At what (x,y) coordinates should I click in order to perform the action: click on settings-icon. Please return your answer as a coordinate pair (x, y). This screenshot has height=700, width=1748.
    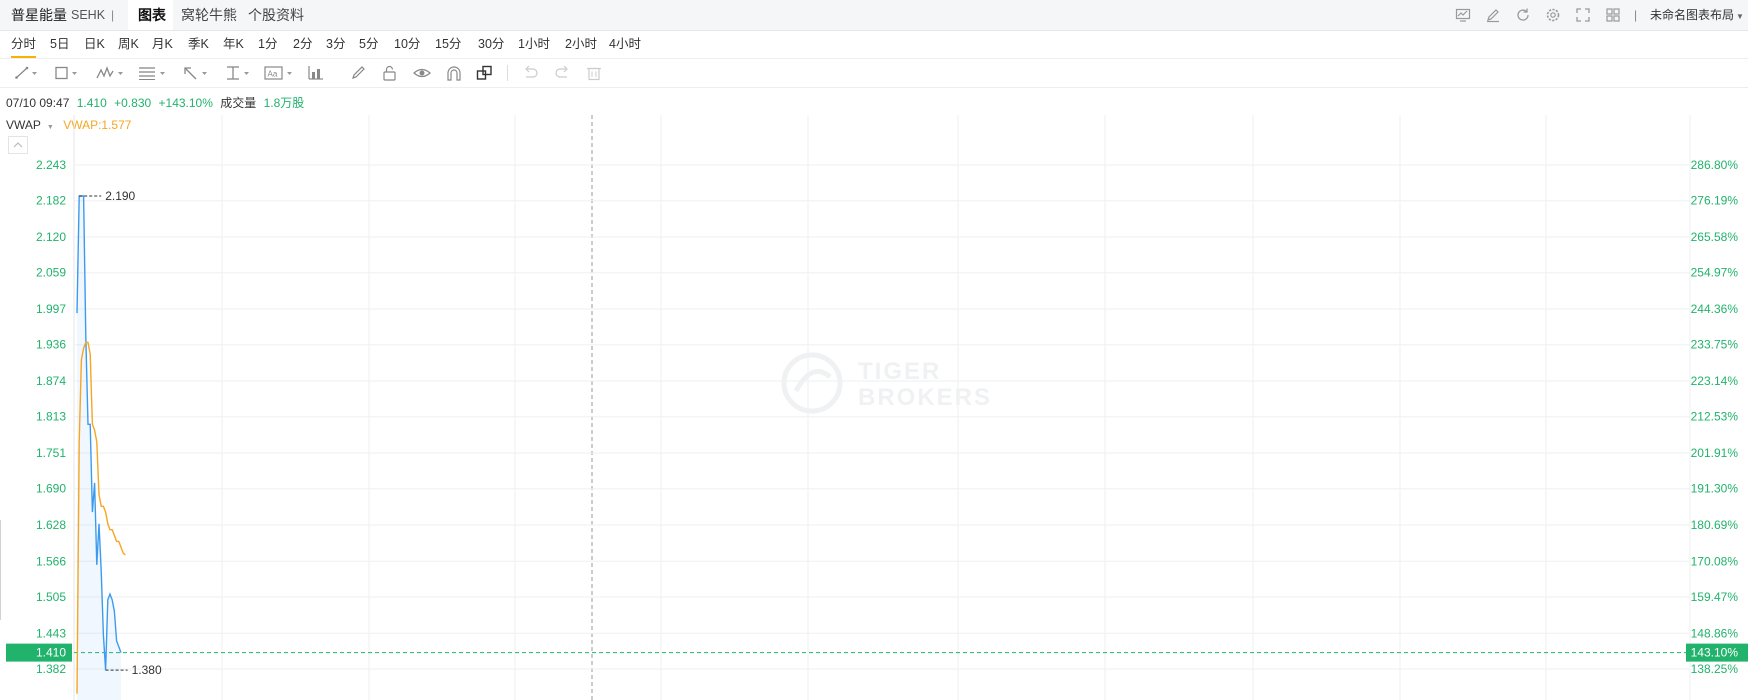
    Looking at the image, I should click on (1553, 15).